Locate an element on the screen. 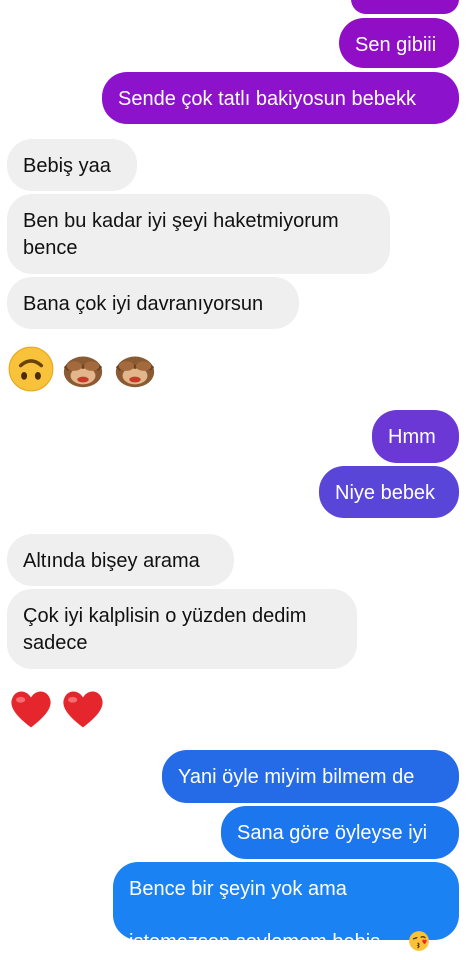  upside-down-face-icon is located at coordinates (31, 371).